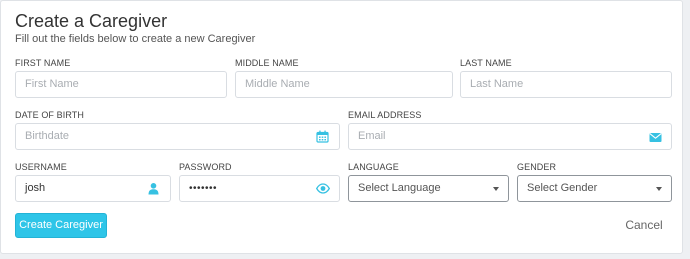  Describe the element at coordinates (61, 225) in the screenshot. I see `create-caregiver-button: Create Caregiver` at that location.